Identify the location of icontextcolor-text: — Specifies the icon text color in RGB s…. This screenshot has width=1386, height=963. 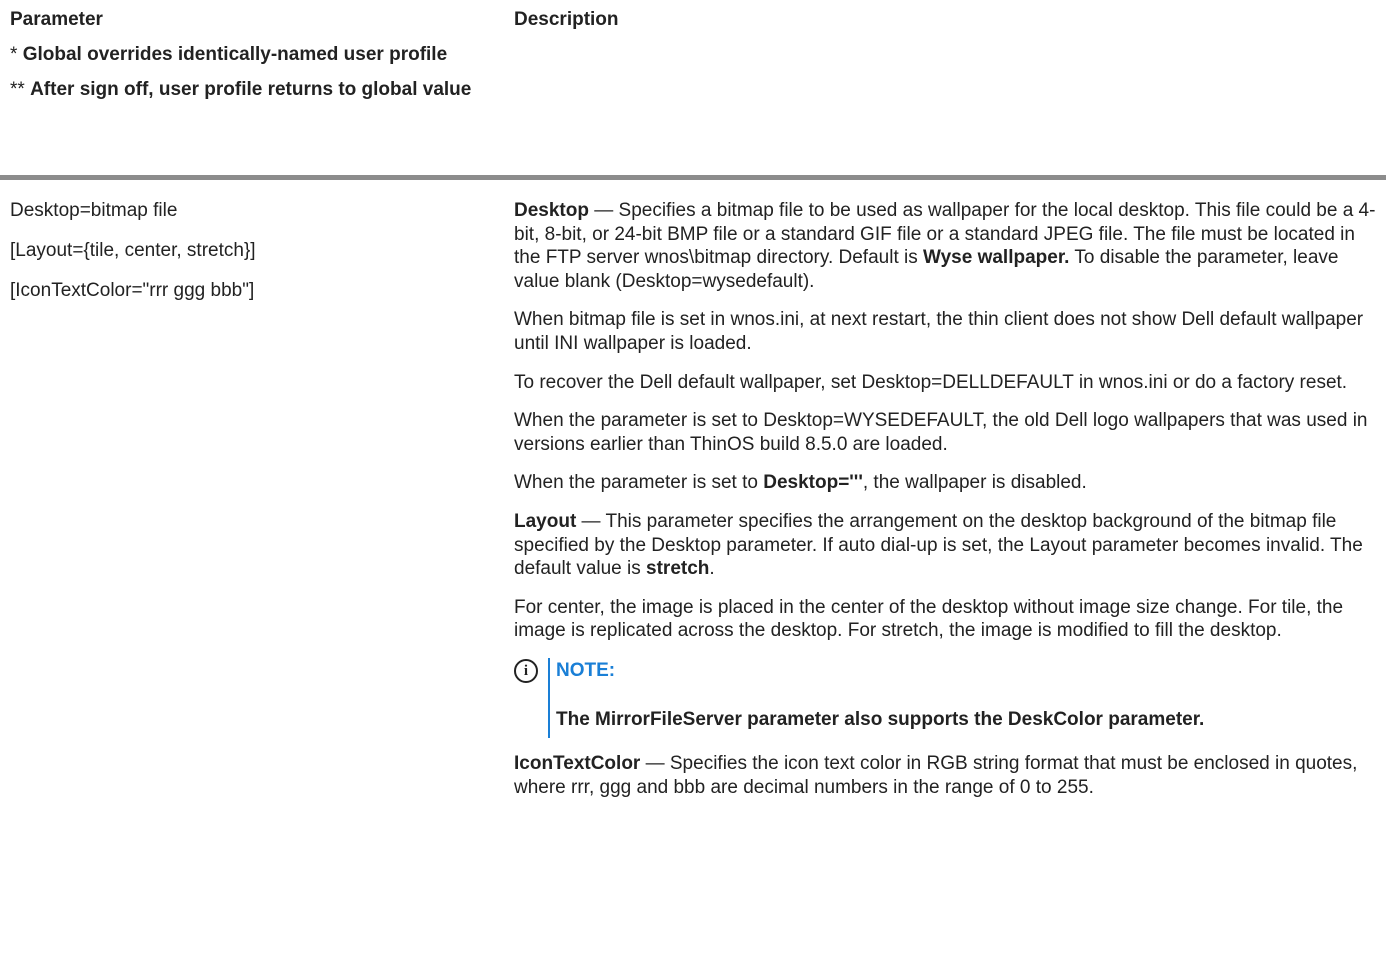
(936, 775).